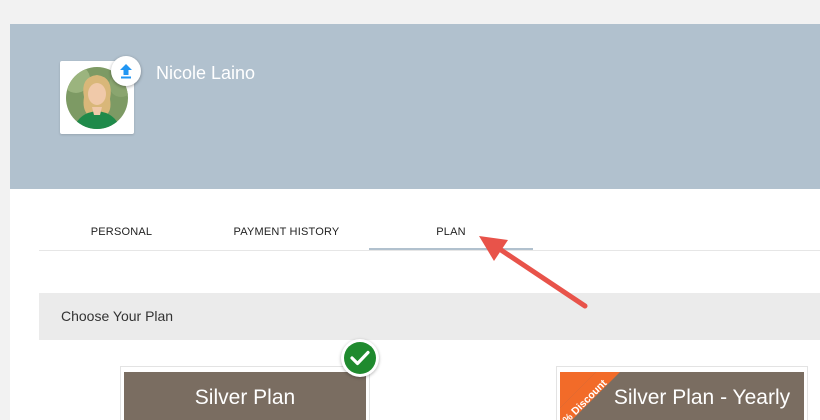 The image size is (820, 420). I want to click on upload-arrow-icon, so click(126, 71).